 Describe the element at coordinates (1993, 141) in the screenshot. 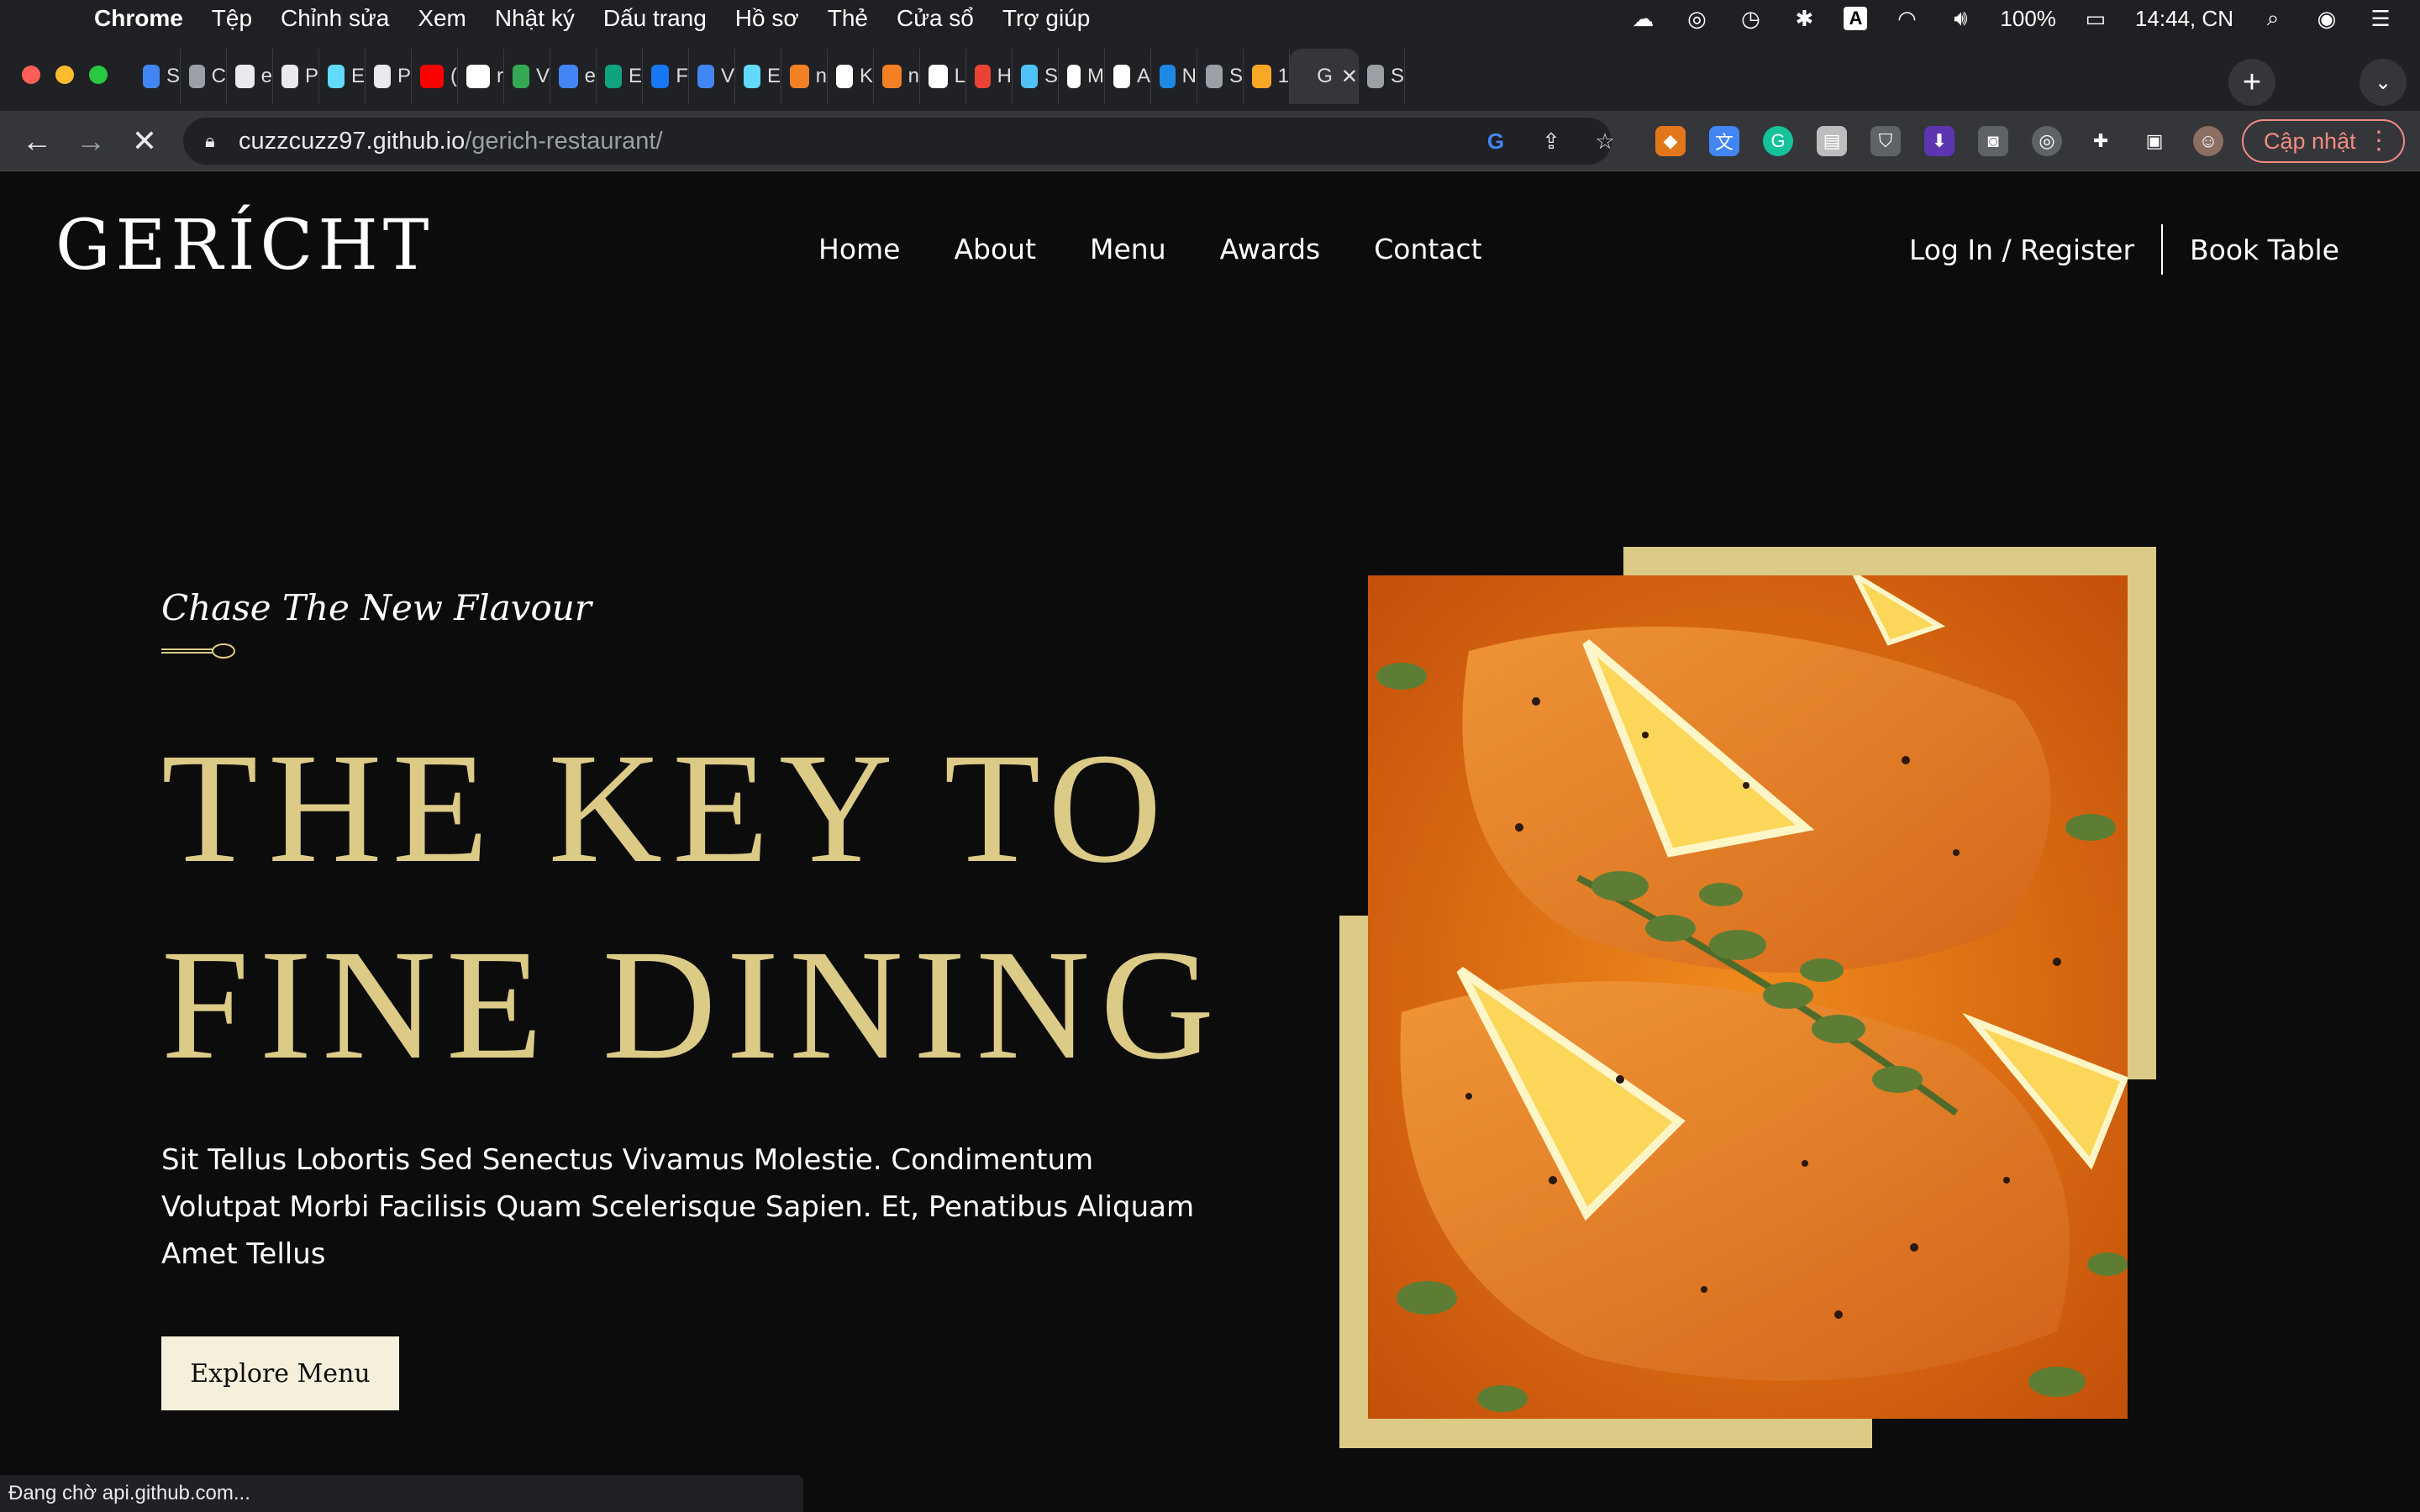

I see `camera-icon: ◙` at that location.